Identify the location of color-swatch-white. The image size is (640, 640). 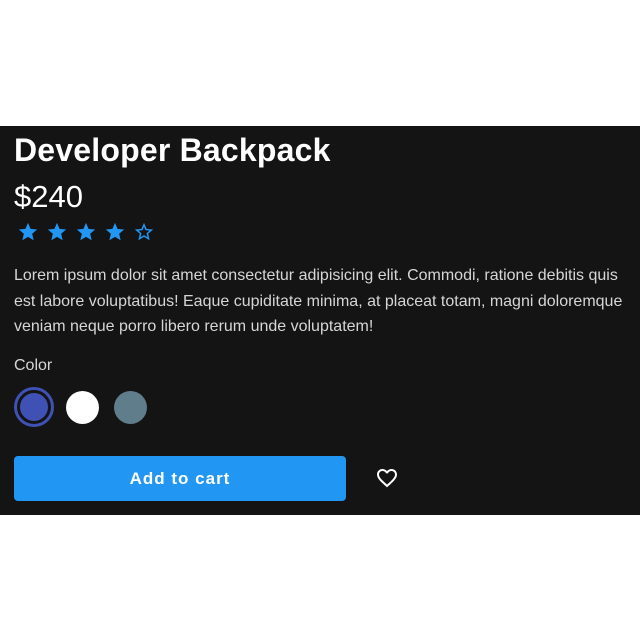
(82, 407).